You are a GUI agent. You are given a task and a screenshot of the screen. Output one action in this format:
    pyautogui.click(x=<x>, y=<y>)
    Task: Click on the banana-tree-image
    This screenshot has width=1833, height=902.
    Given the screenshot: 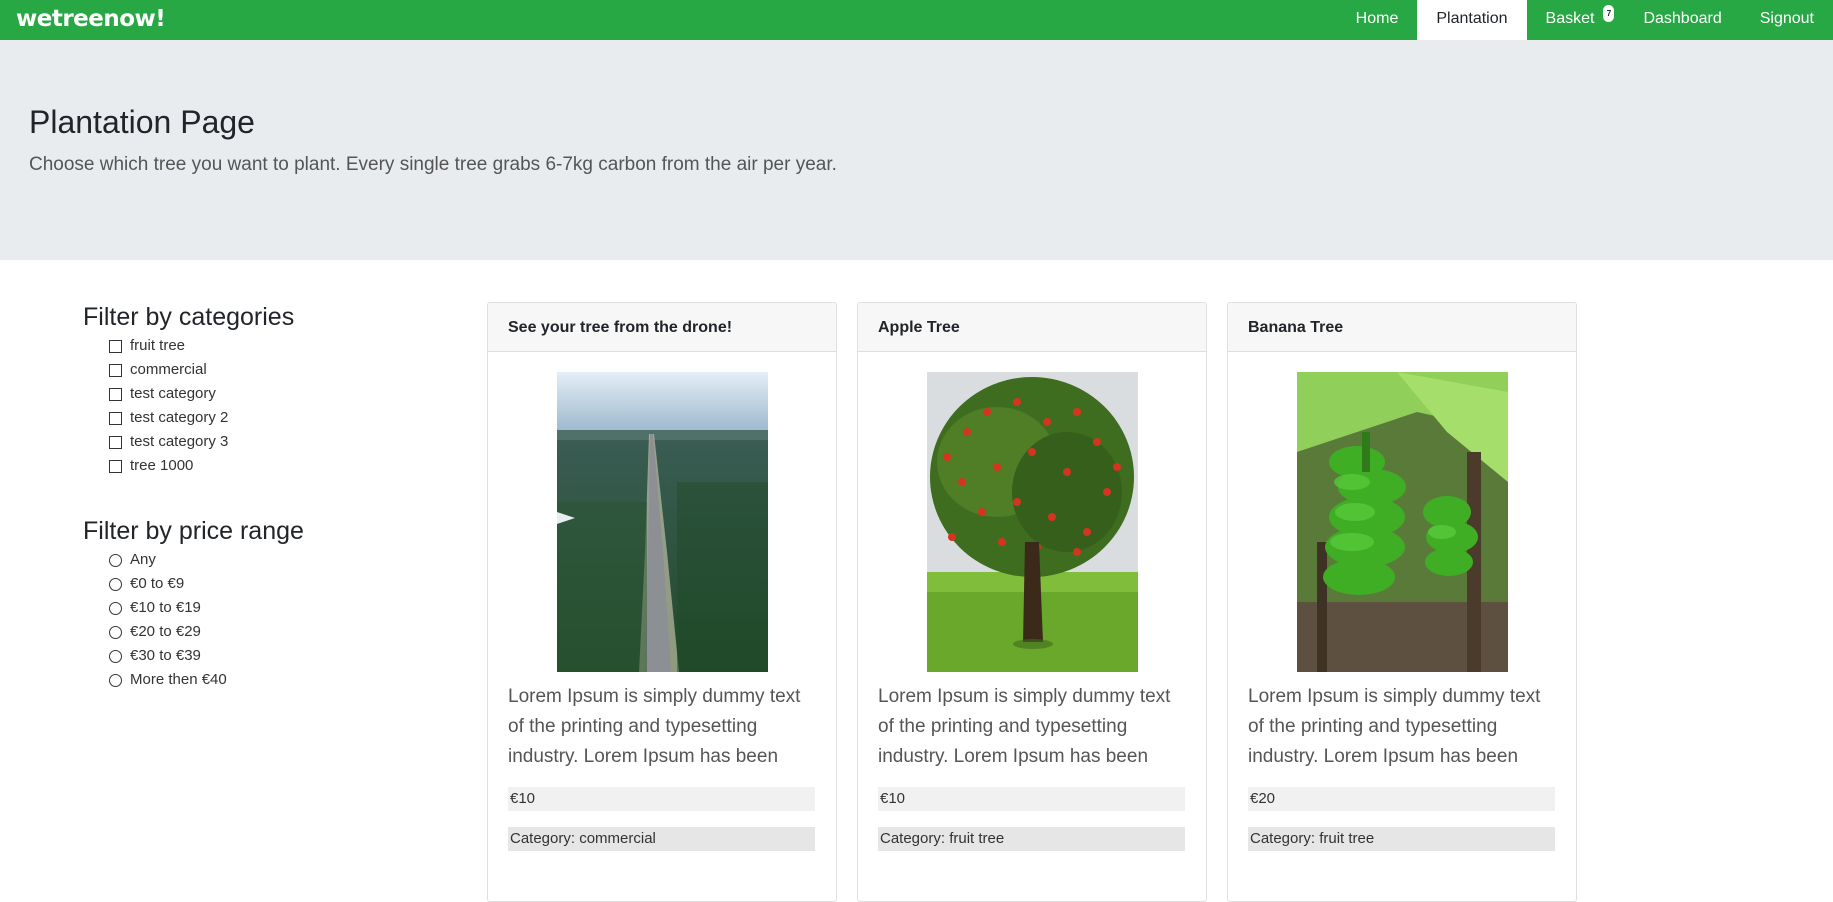 What is the action you would take?
    pyautogui.click(x=1402, y=522)
    